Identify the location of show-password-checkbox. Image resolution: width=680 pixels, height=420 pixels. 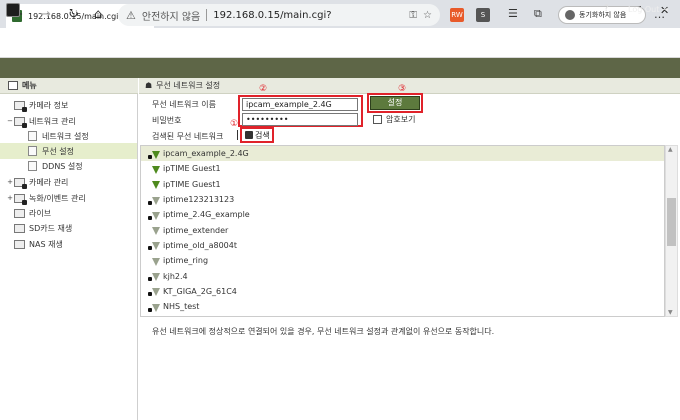
(377, 119).